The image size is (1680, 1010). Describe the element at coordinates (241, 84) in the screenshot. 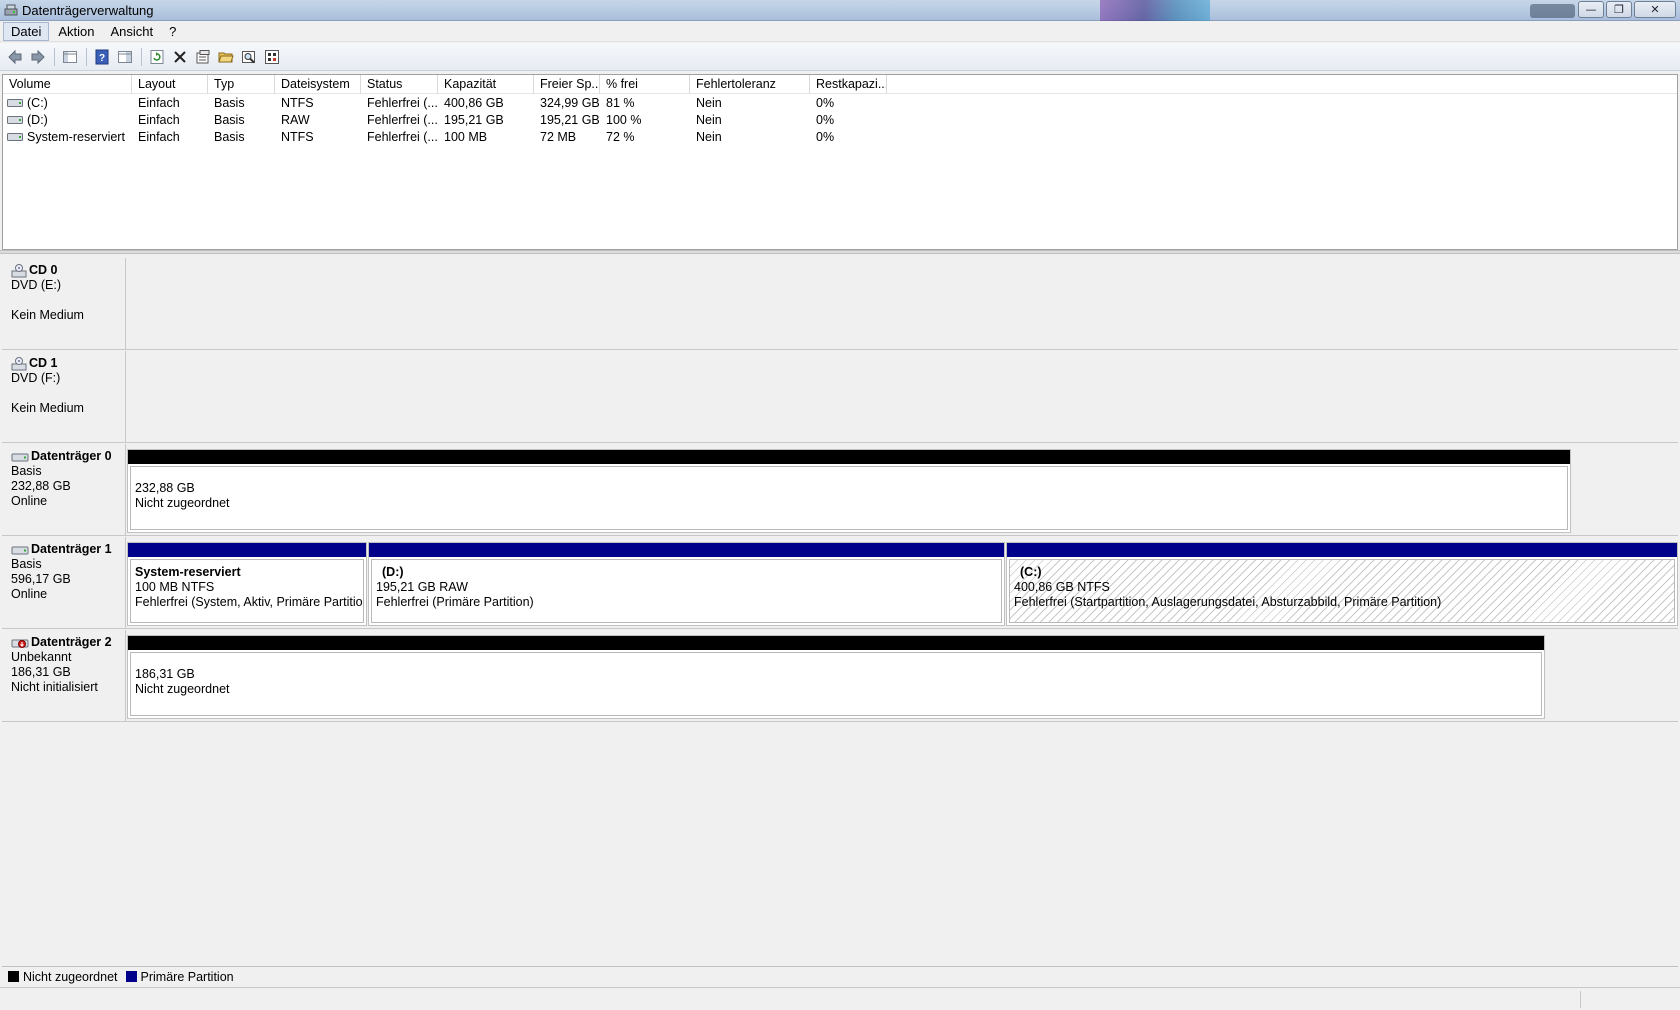

I see `column-header-typ: Typ` at that location.